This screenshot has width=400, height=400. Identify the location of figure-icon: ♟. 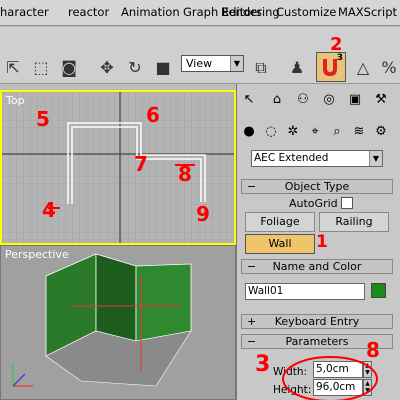
(297, 68).